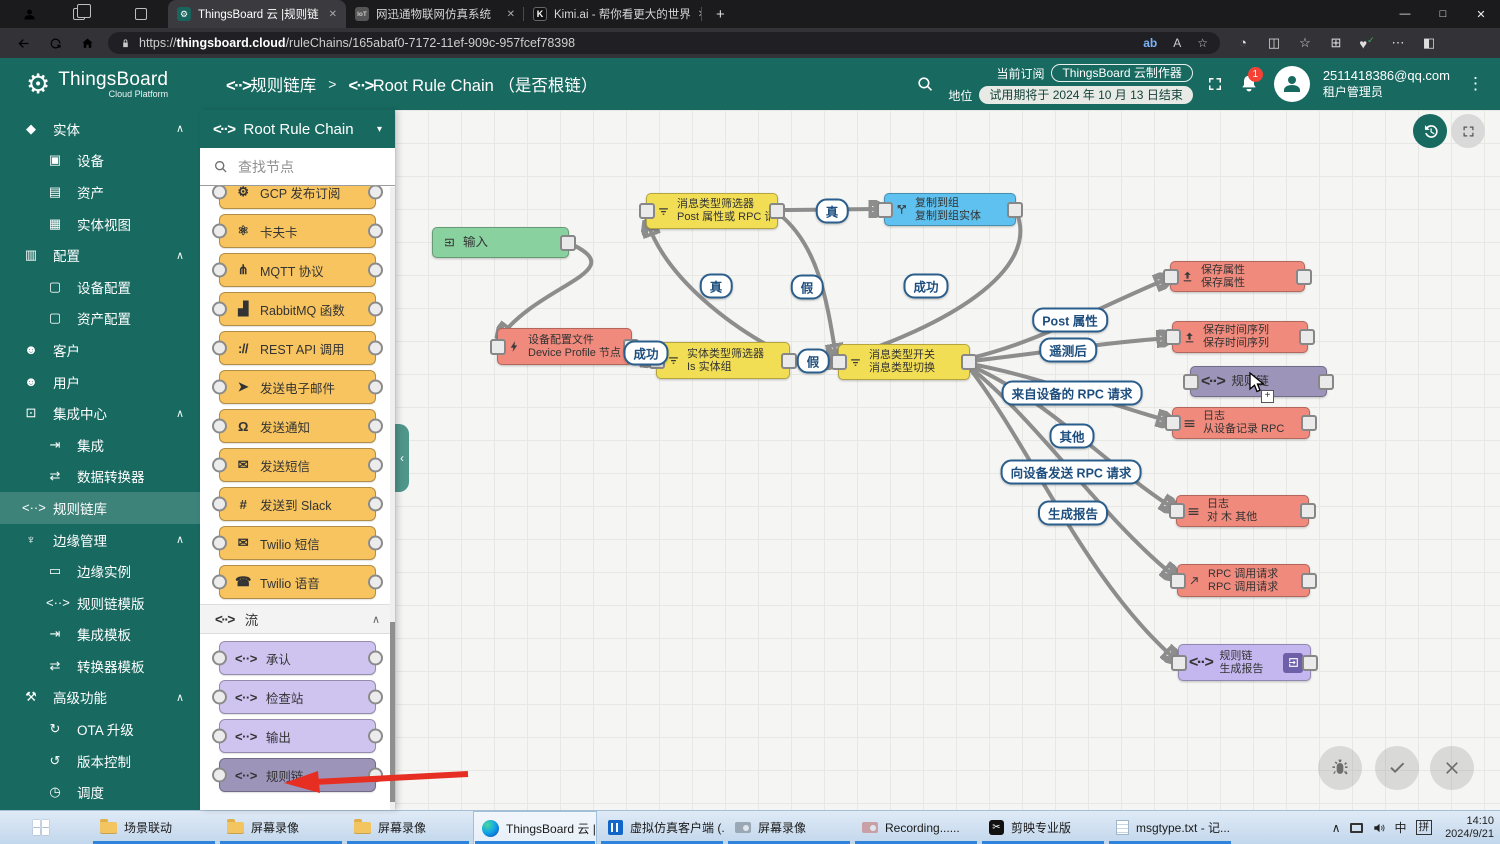  I want to click on sidebar-item: ▢ 设备配置, so click(100, 287).